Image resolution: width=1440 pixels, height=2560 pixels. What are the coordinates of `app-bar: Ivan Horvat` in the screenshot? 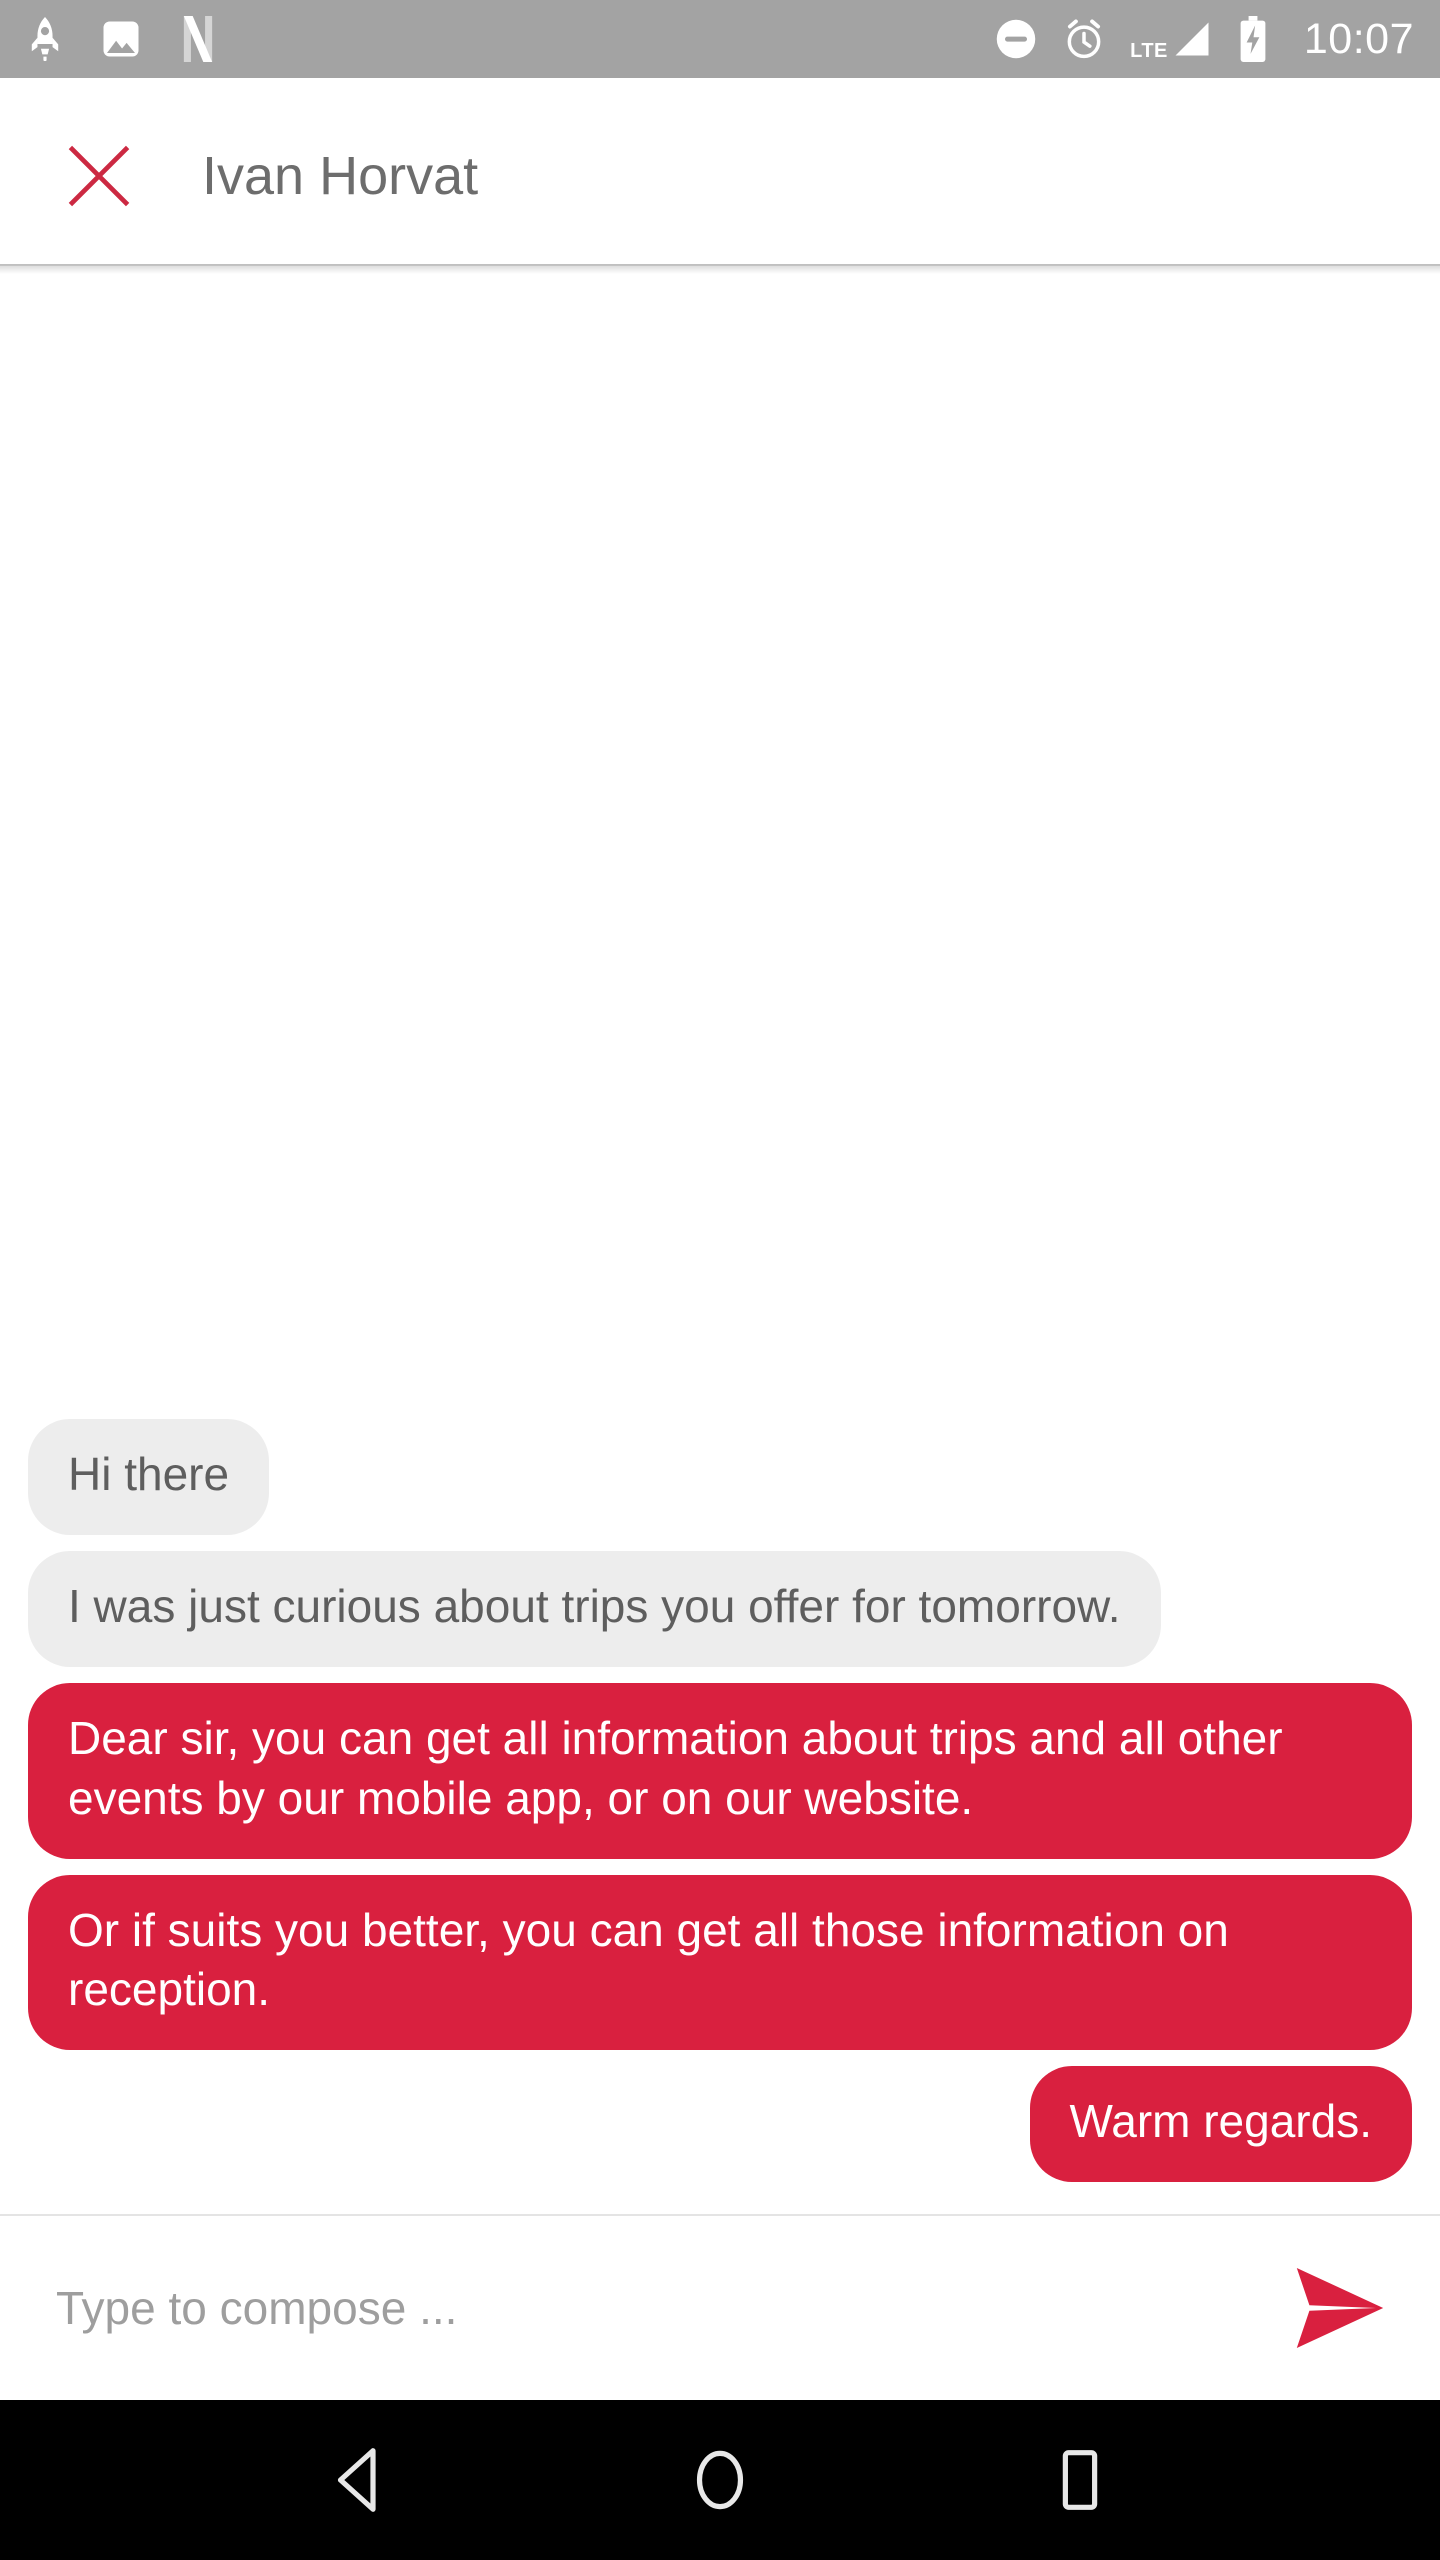 It's located at (720, 176).